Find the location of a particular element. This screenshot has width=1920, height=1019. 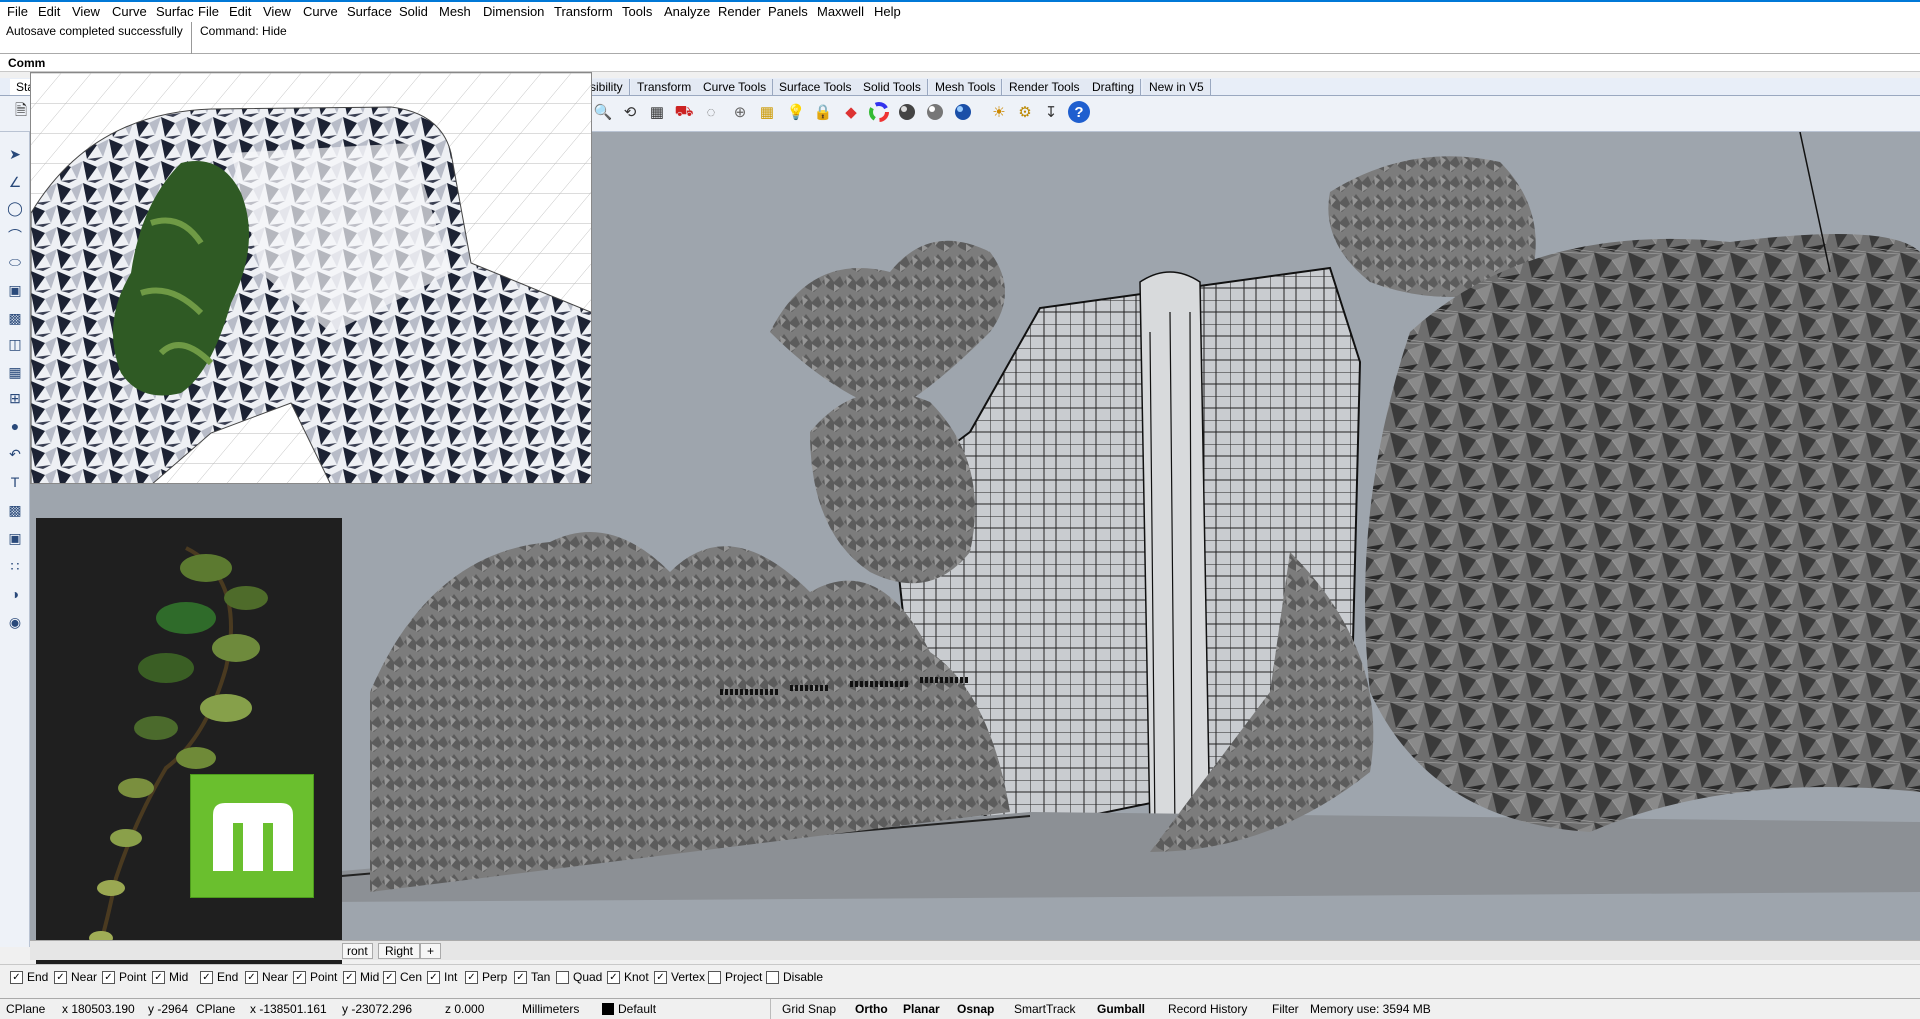

command-prompt: Comm is located at coordinates (960, 63).